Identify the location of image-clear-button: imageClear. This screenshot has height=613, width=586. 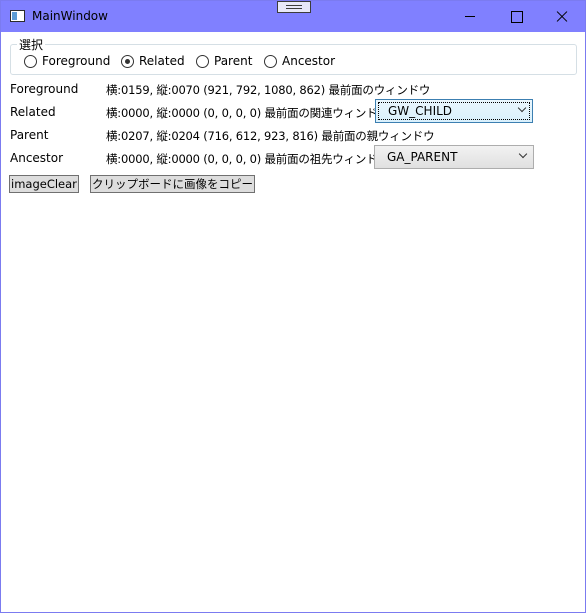
(44, 184).